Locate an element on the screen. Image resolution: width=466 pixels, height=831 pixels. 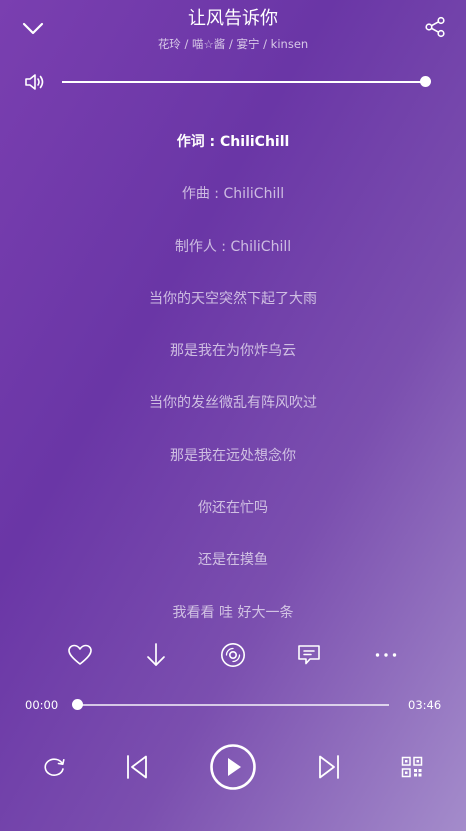
vinyl-disc-icon is located at coordinates (233, 655).